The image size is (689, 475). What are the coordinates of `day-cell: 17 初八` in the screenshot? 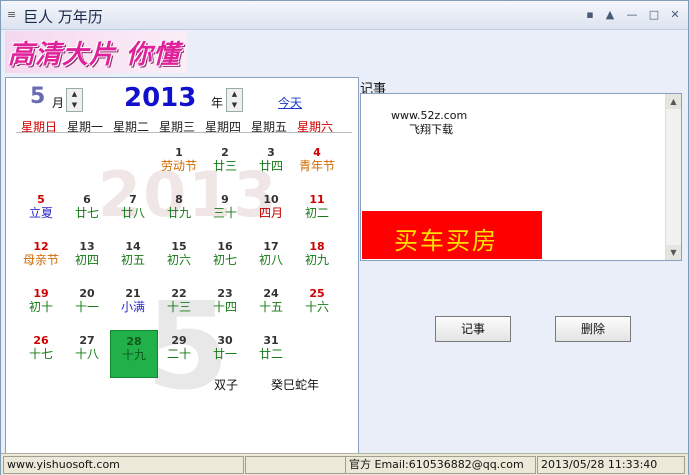 It's located at (271, 259).